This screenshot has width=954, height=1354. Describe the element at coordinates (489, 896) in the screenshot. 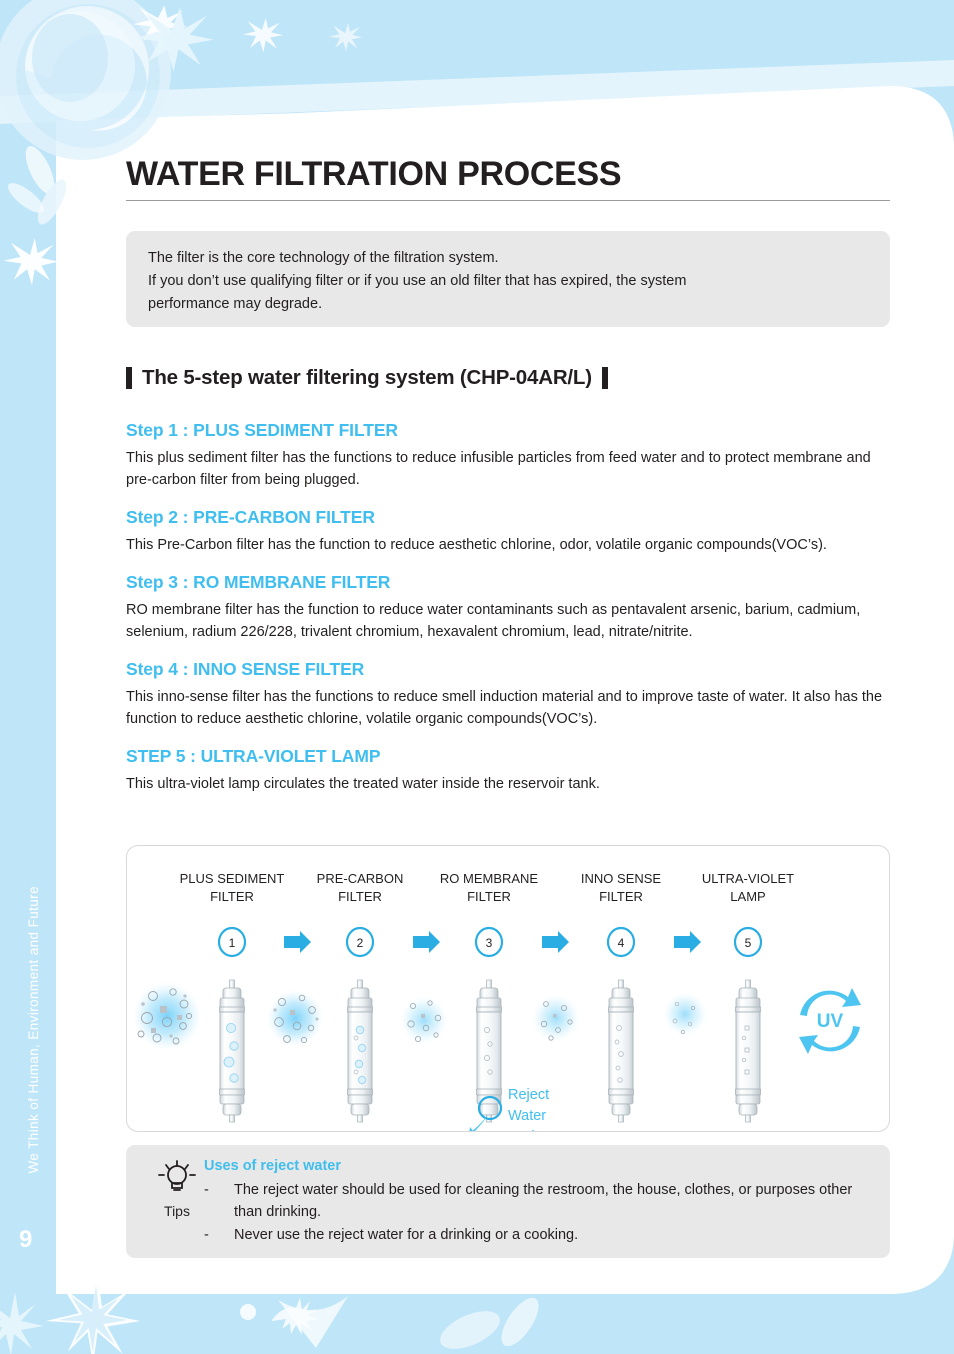

I see `stage-label-3-line2: FILTER` at that location.